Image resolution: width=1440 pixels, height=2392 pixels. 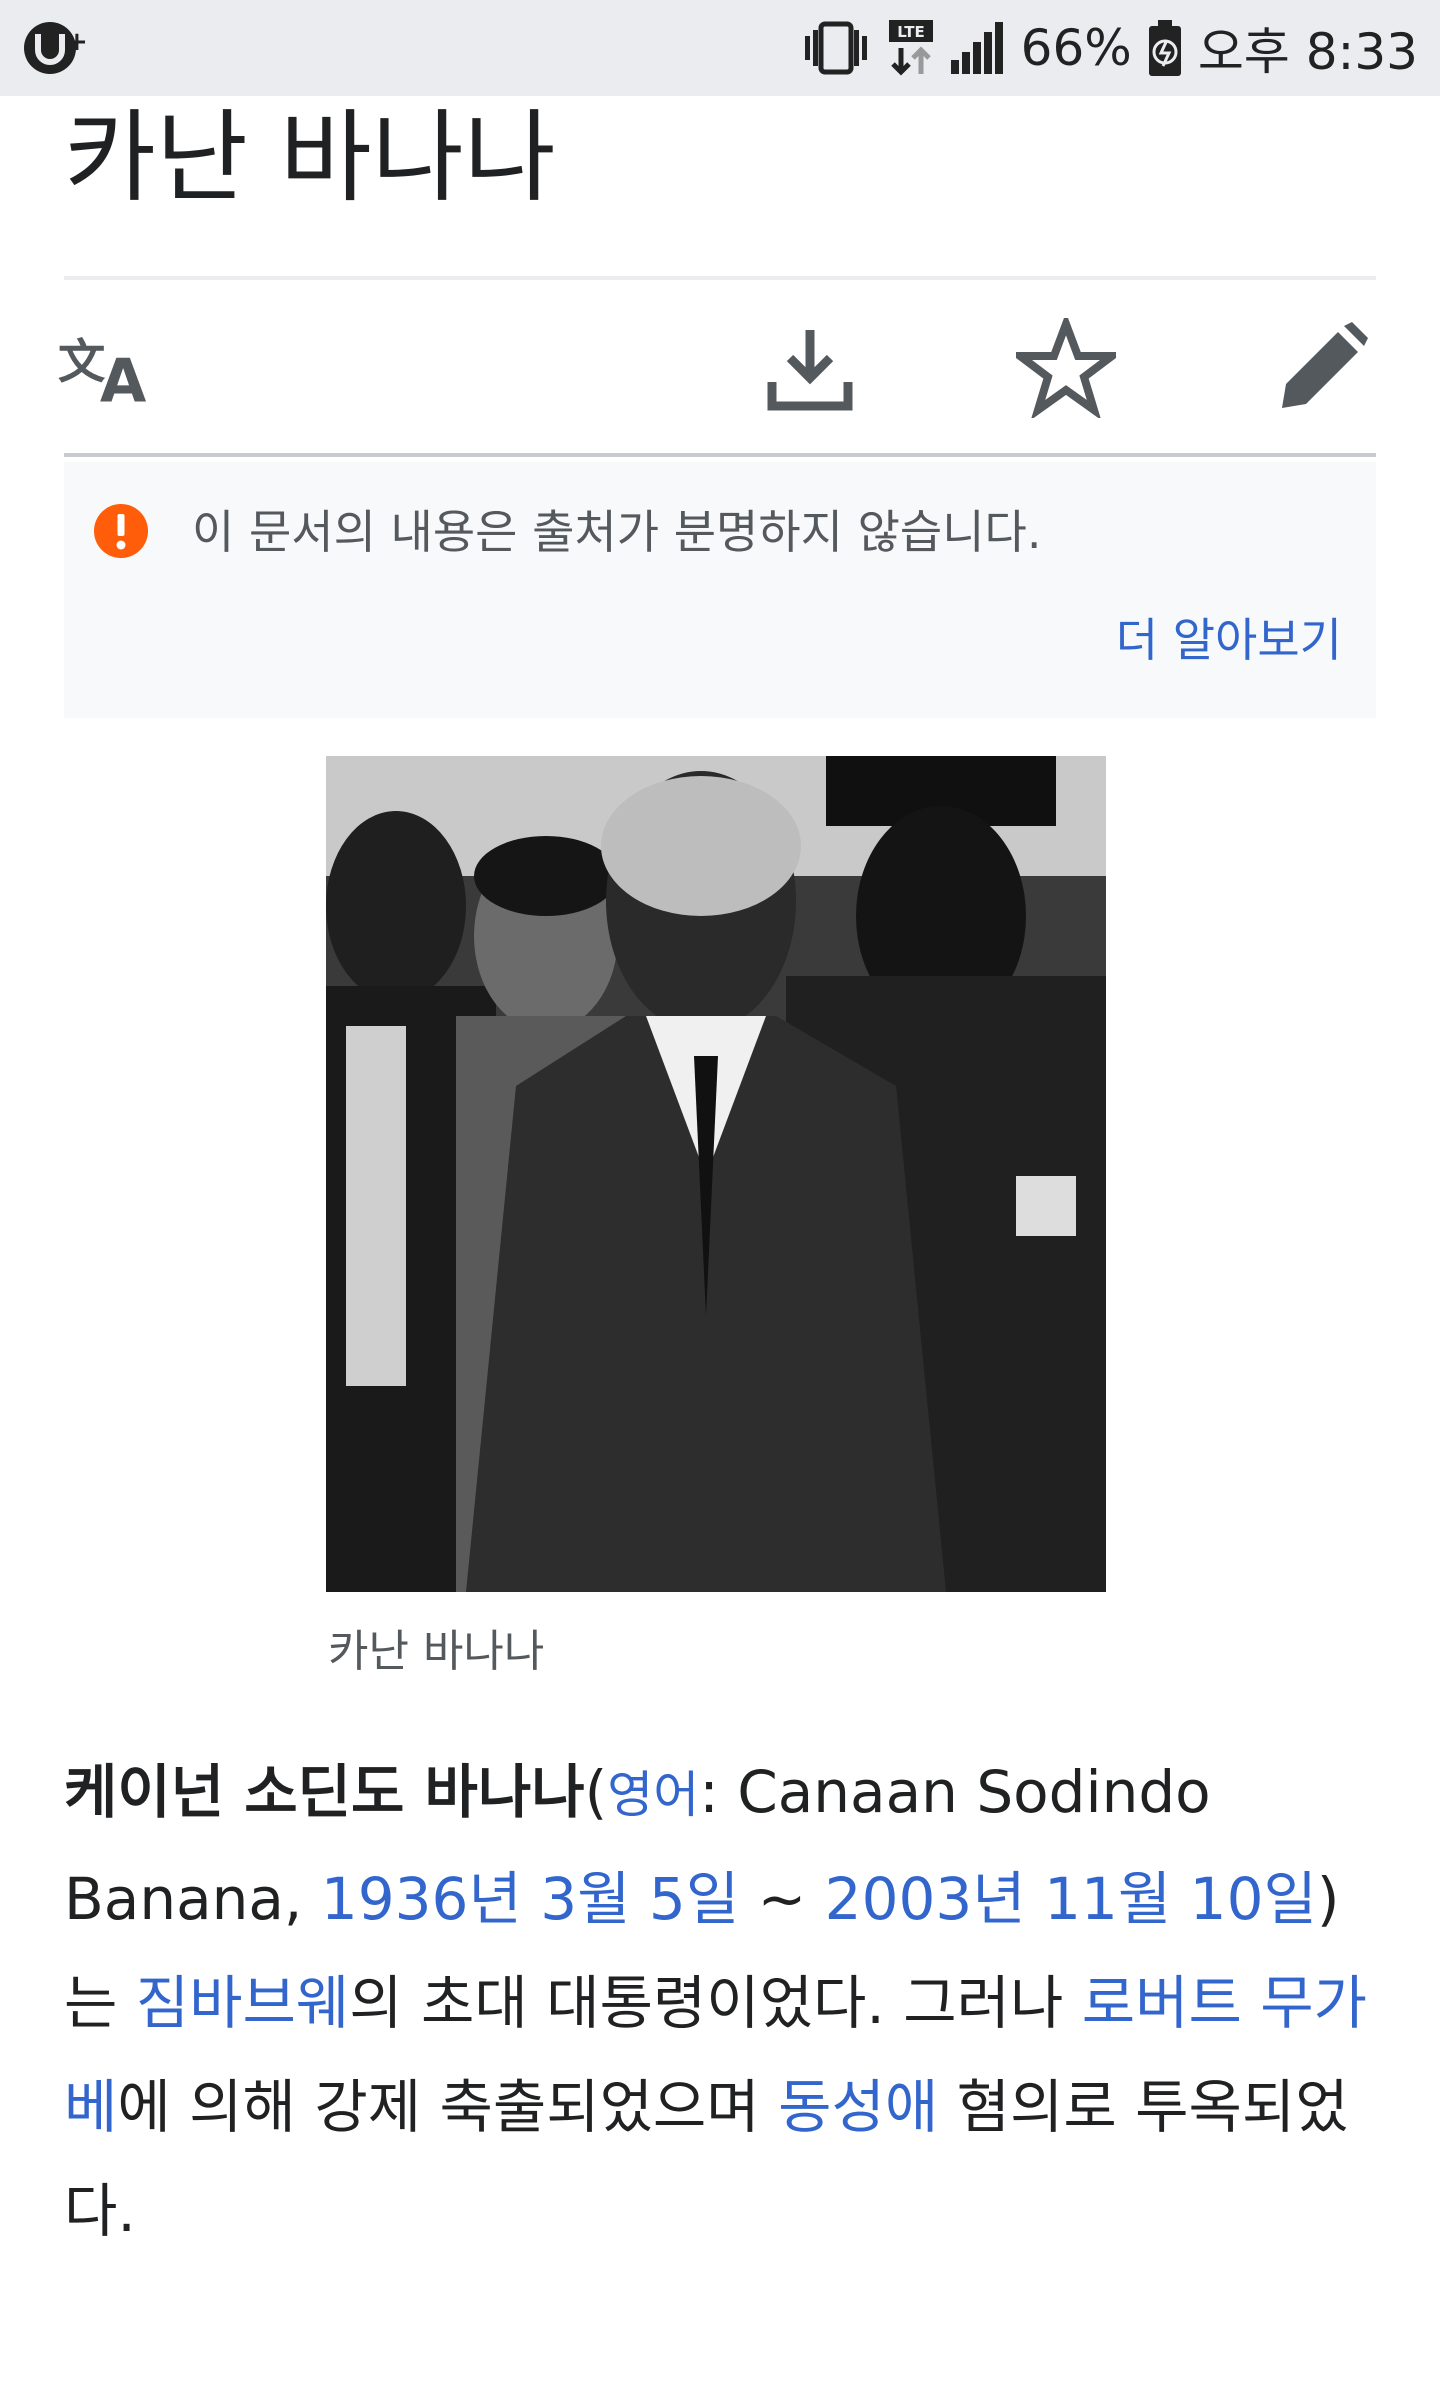 I want to click on svg-text: LTE, so click(x=911, y=32).